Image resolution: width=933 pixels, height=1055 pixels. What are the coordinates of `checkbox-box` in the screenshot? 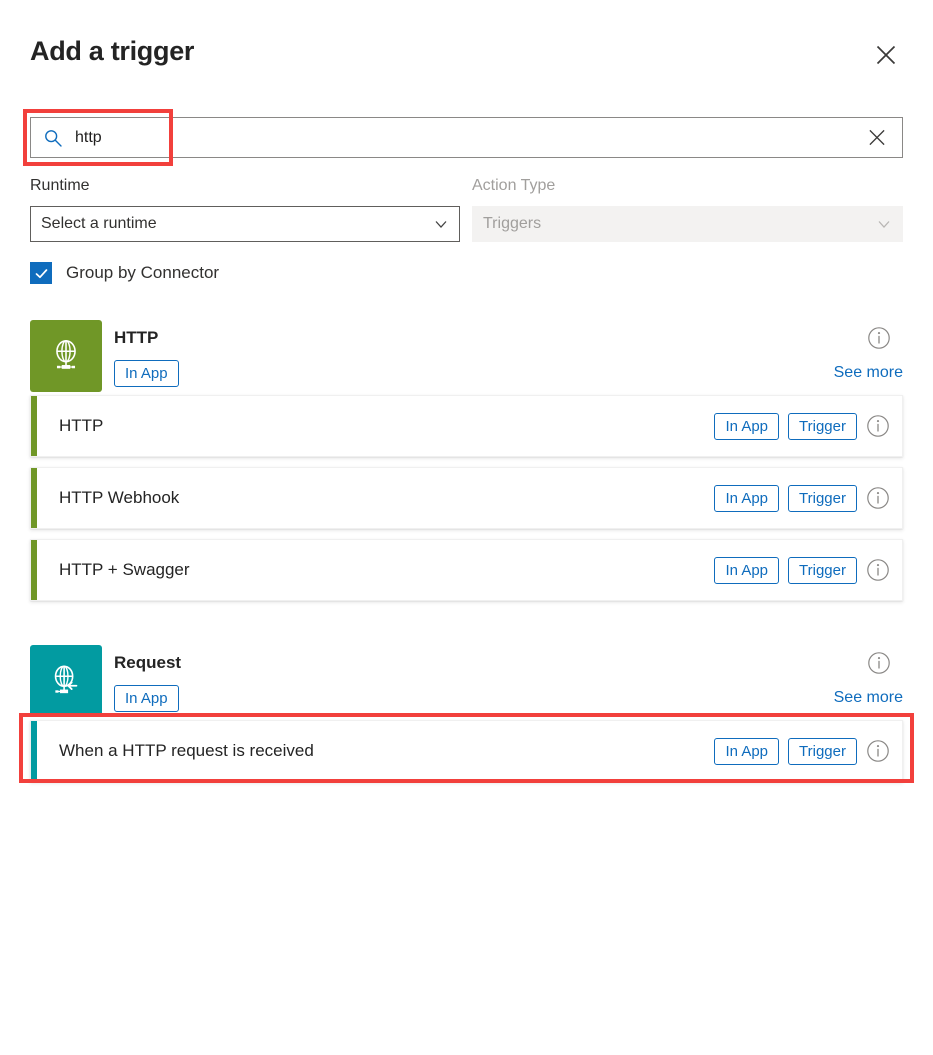 It's located at (41, 273).